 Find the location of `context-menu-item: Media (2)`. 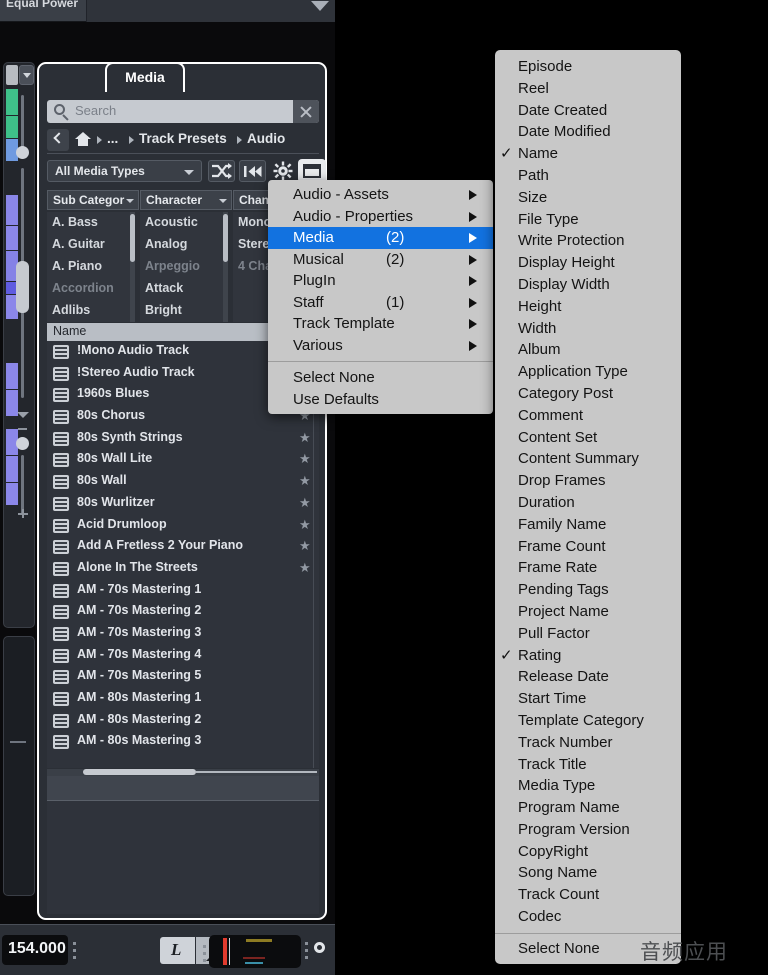

context-menu-item: Media (2) is located at coordinates (380, 238).